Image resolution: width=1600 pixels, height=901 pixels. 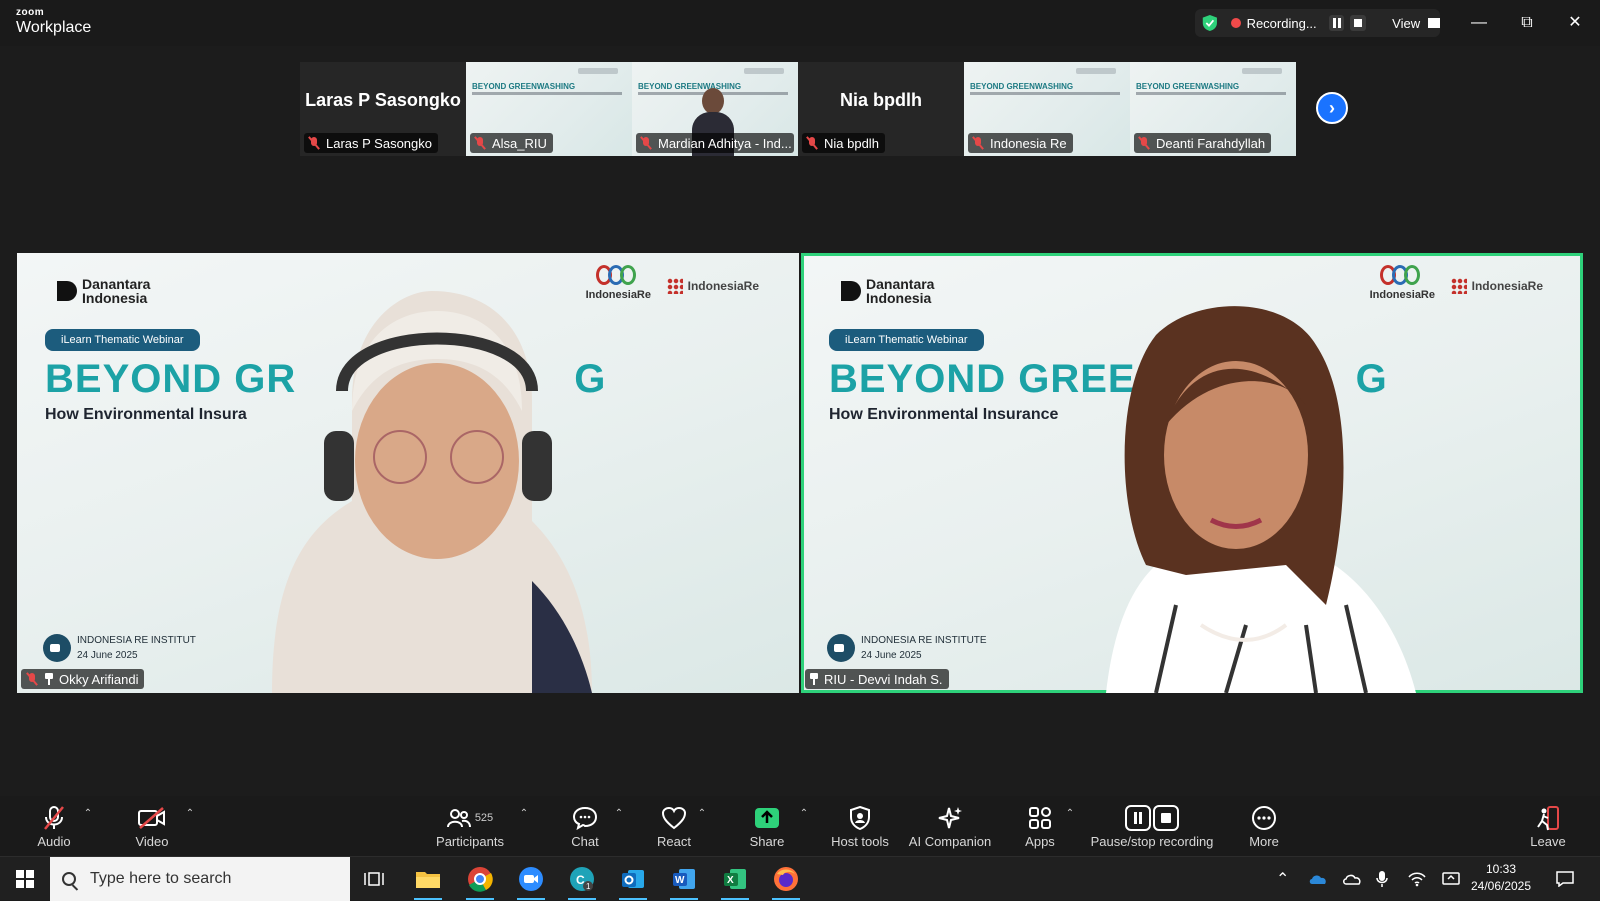 What do you see at coordinates (1358, 23) in the screenshot?
I see `stop-recording-button` at bounding box center [1358, 23].